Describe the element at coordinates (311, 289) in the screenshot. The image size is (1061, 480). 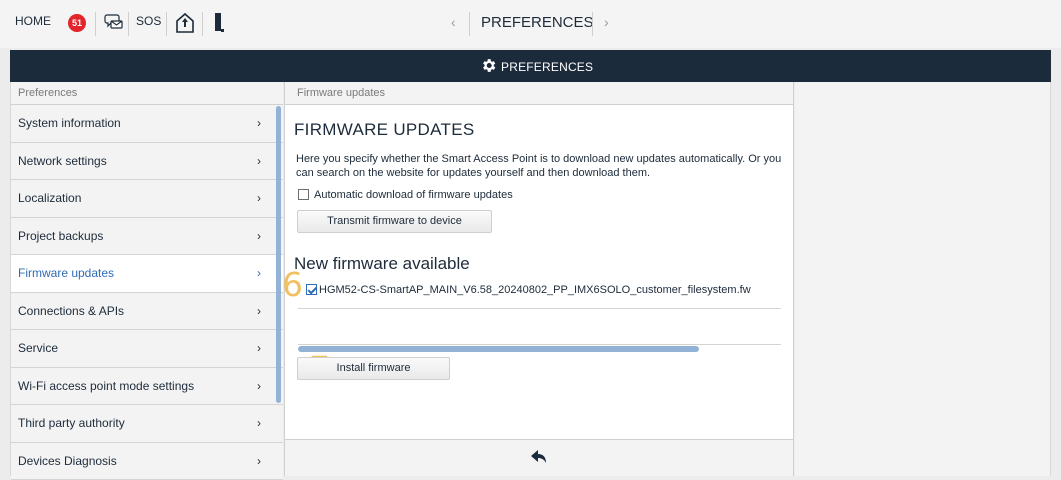
I see `firmware-file-checkbox` at that location.